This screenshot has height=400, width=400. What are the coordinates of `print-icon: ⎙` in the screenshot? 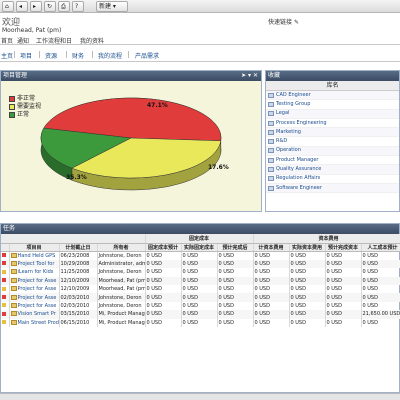 It's located at (64, 6).